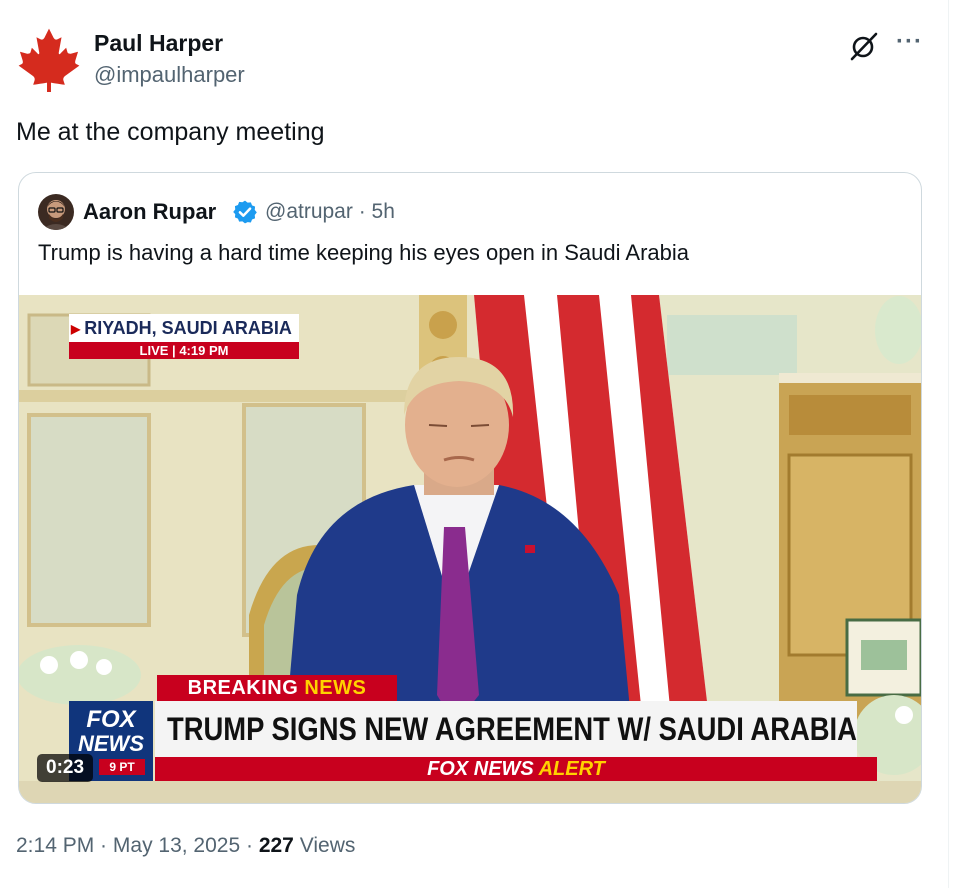 The image size is (960, 888). What do you see at coordinates (571, 769) in the screenshot?
I see `alert-word: ALERT` at bounding box center [571, 769].